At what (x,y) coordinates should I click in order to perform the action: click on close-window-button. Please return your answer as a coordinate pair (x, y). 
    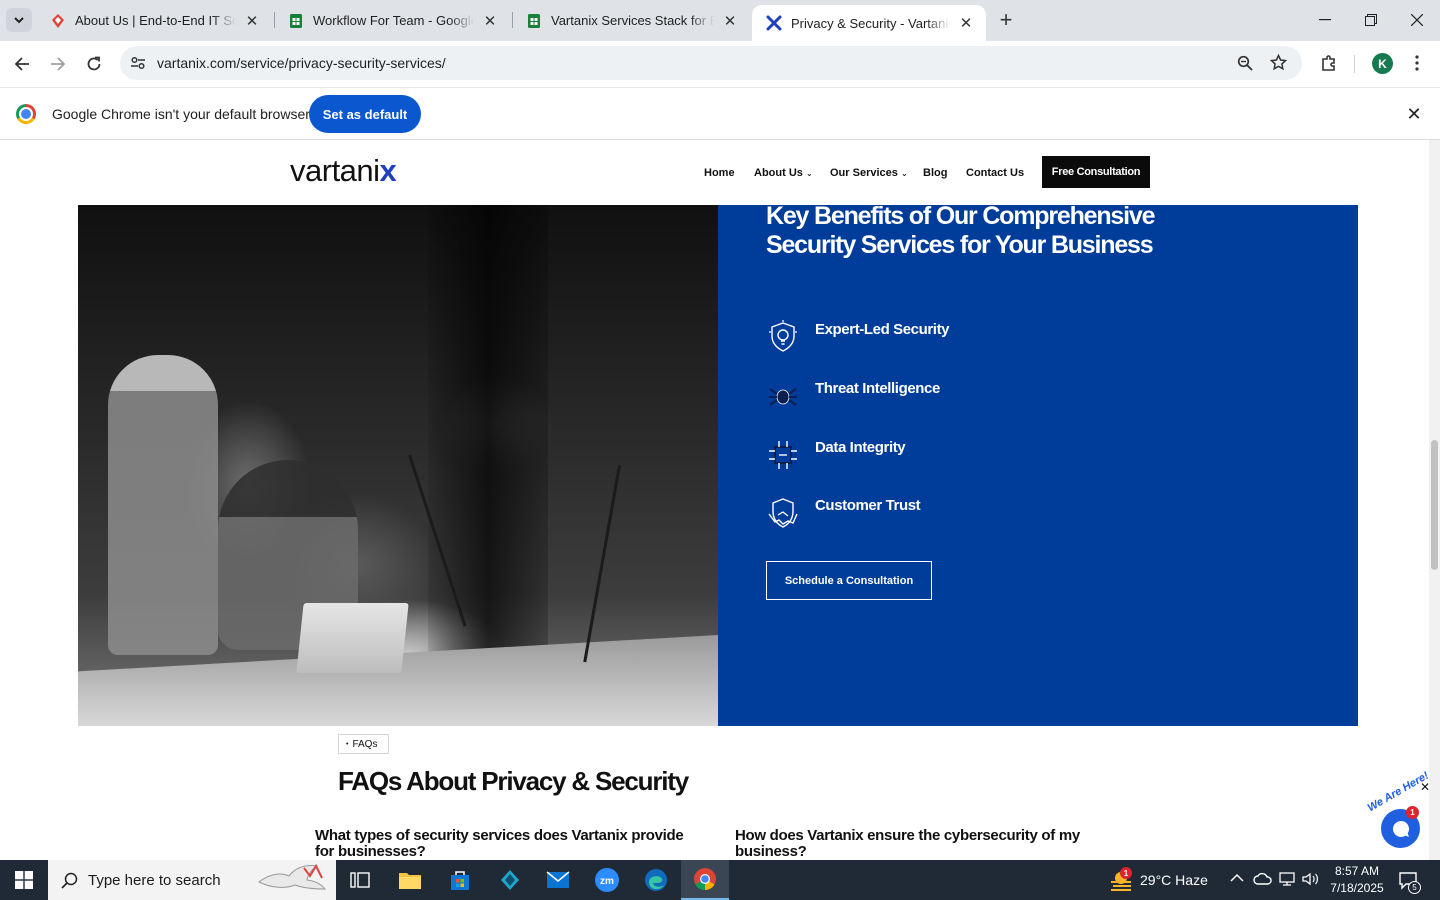
    Looking at the image, I should click on (1417, 20).